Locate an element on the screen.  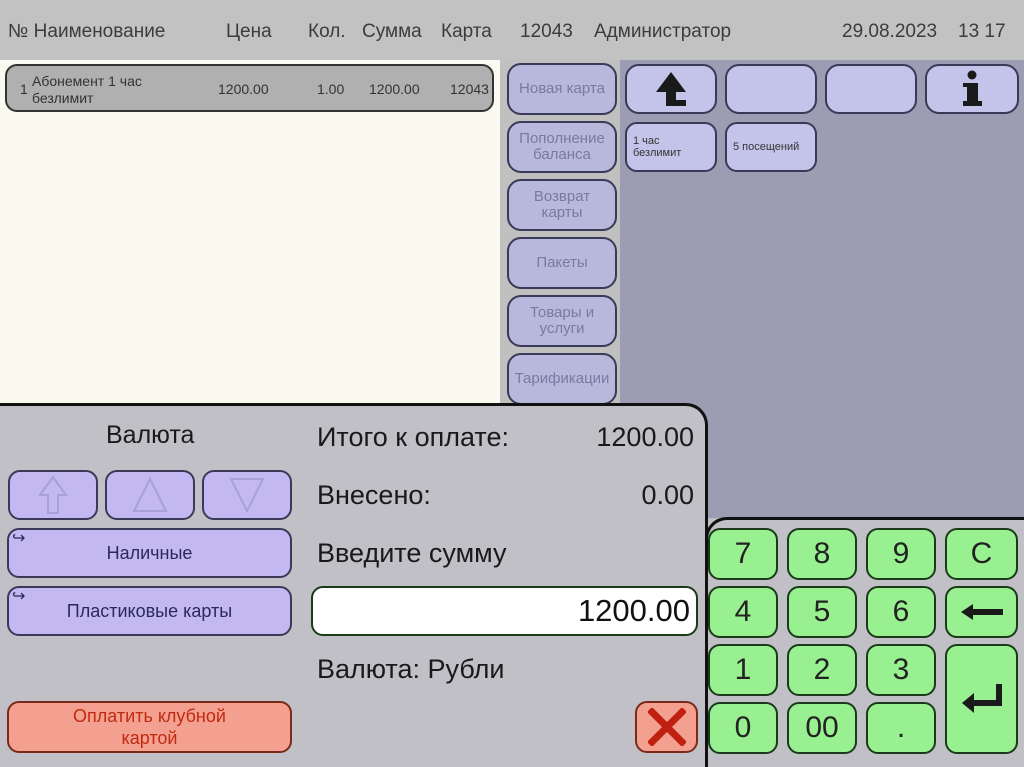
cash-payment-label: Наличные is located at coordinates (149, 552).